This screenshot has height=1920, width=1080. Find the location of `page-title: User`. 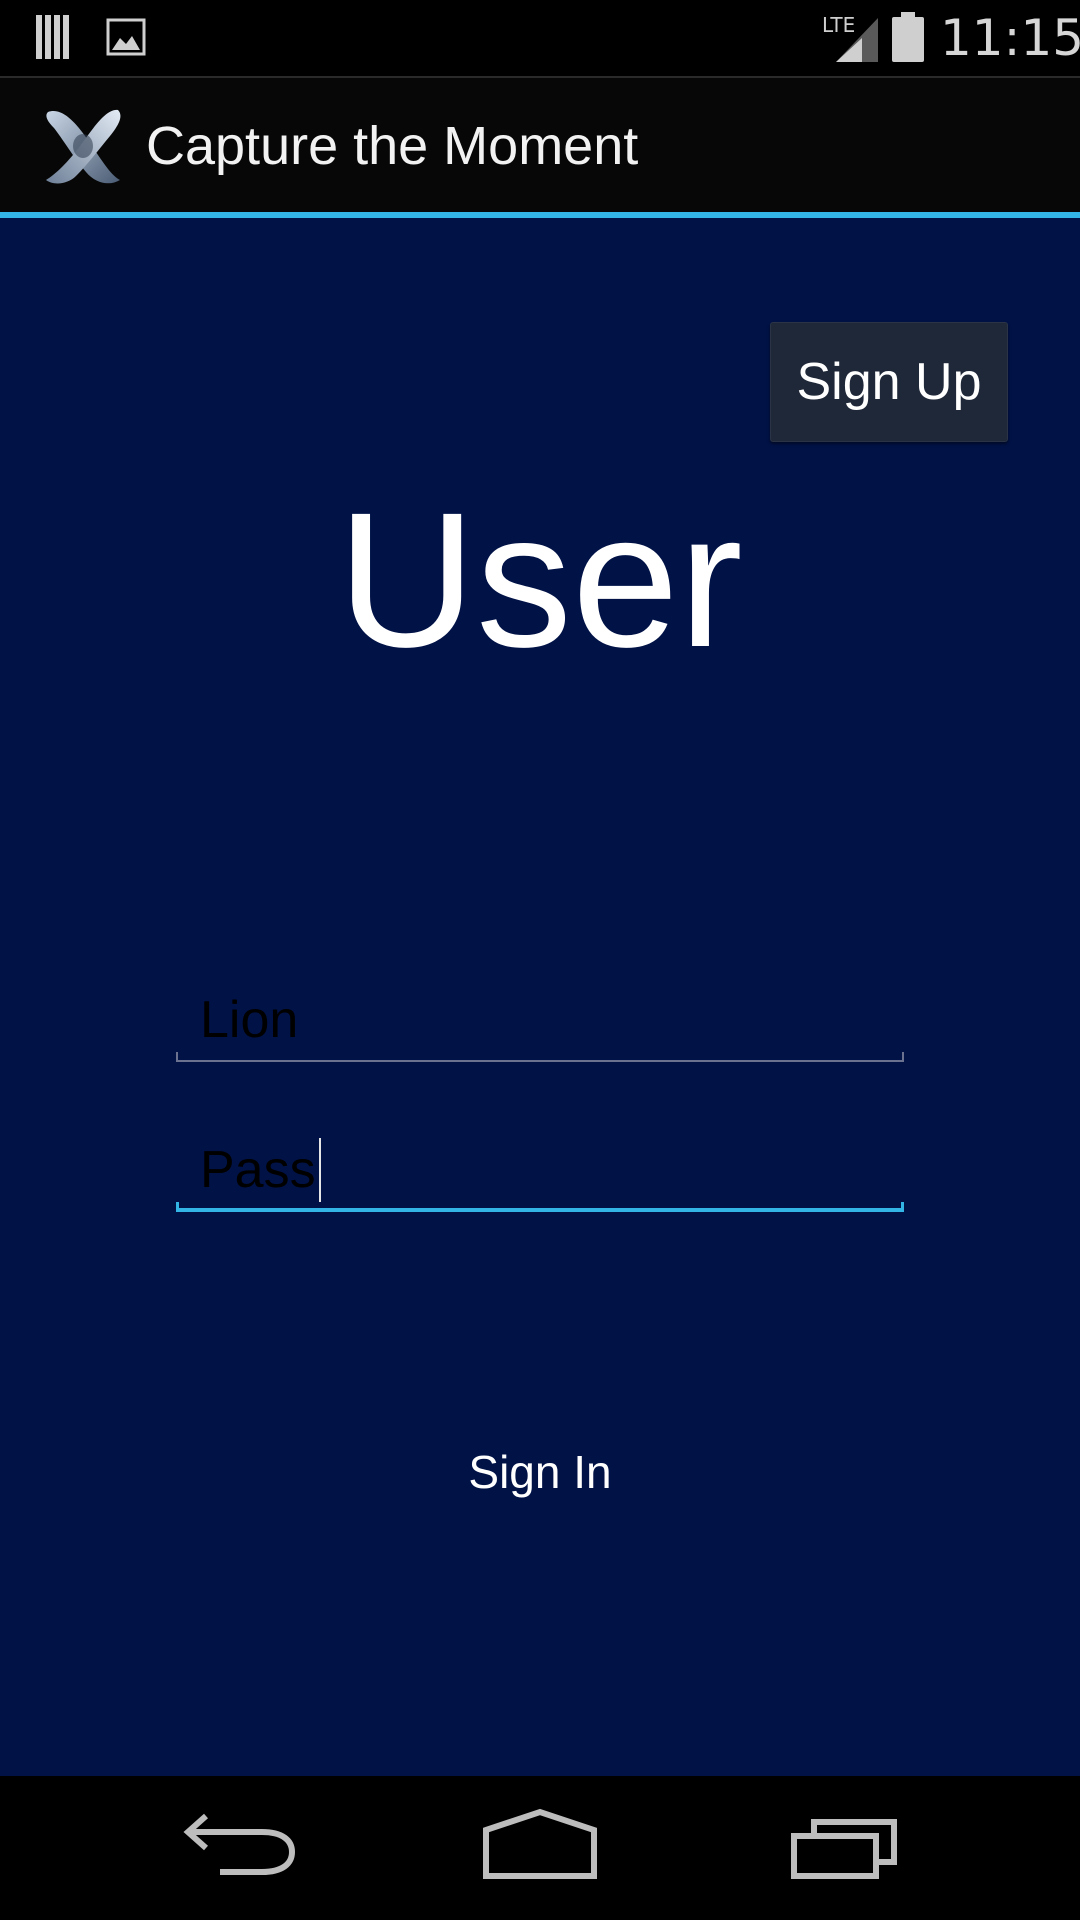

page-title: User is located at coordinates (540, 579).